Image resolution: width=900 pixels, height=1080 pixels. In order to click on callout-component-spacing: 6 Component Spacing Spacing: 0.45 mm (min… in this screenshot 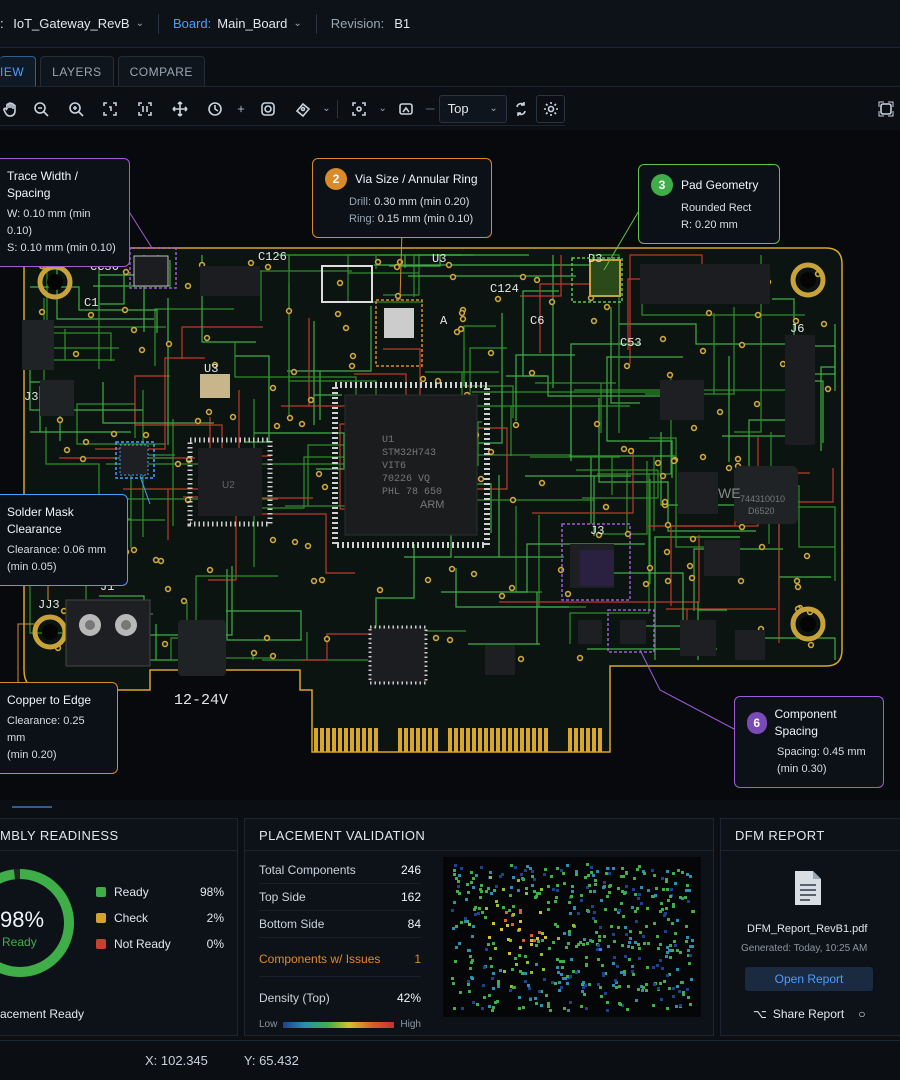, I will do `click(809, 742)`.